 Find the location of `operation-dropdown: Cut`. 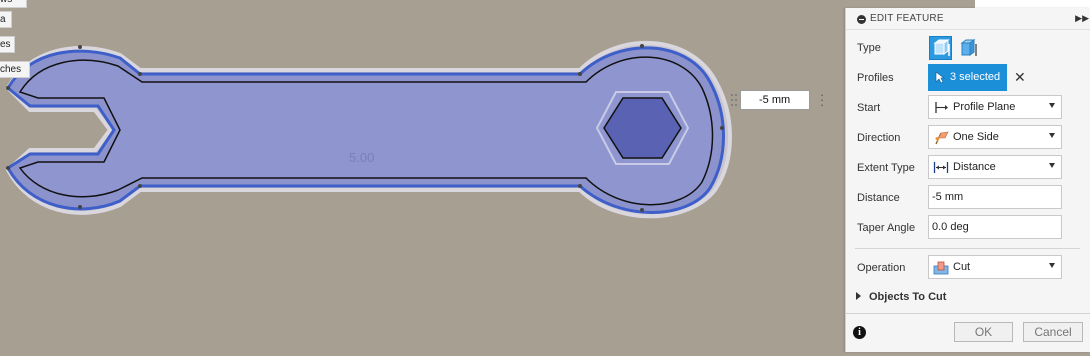

operation-dropdown: Cut is located at coordinates (995, 267).